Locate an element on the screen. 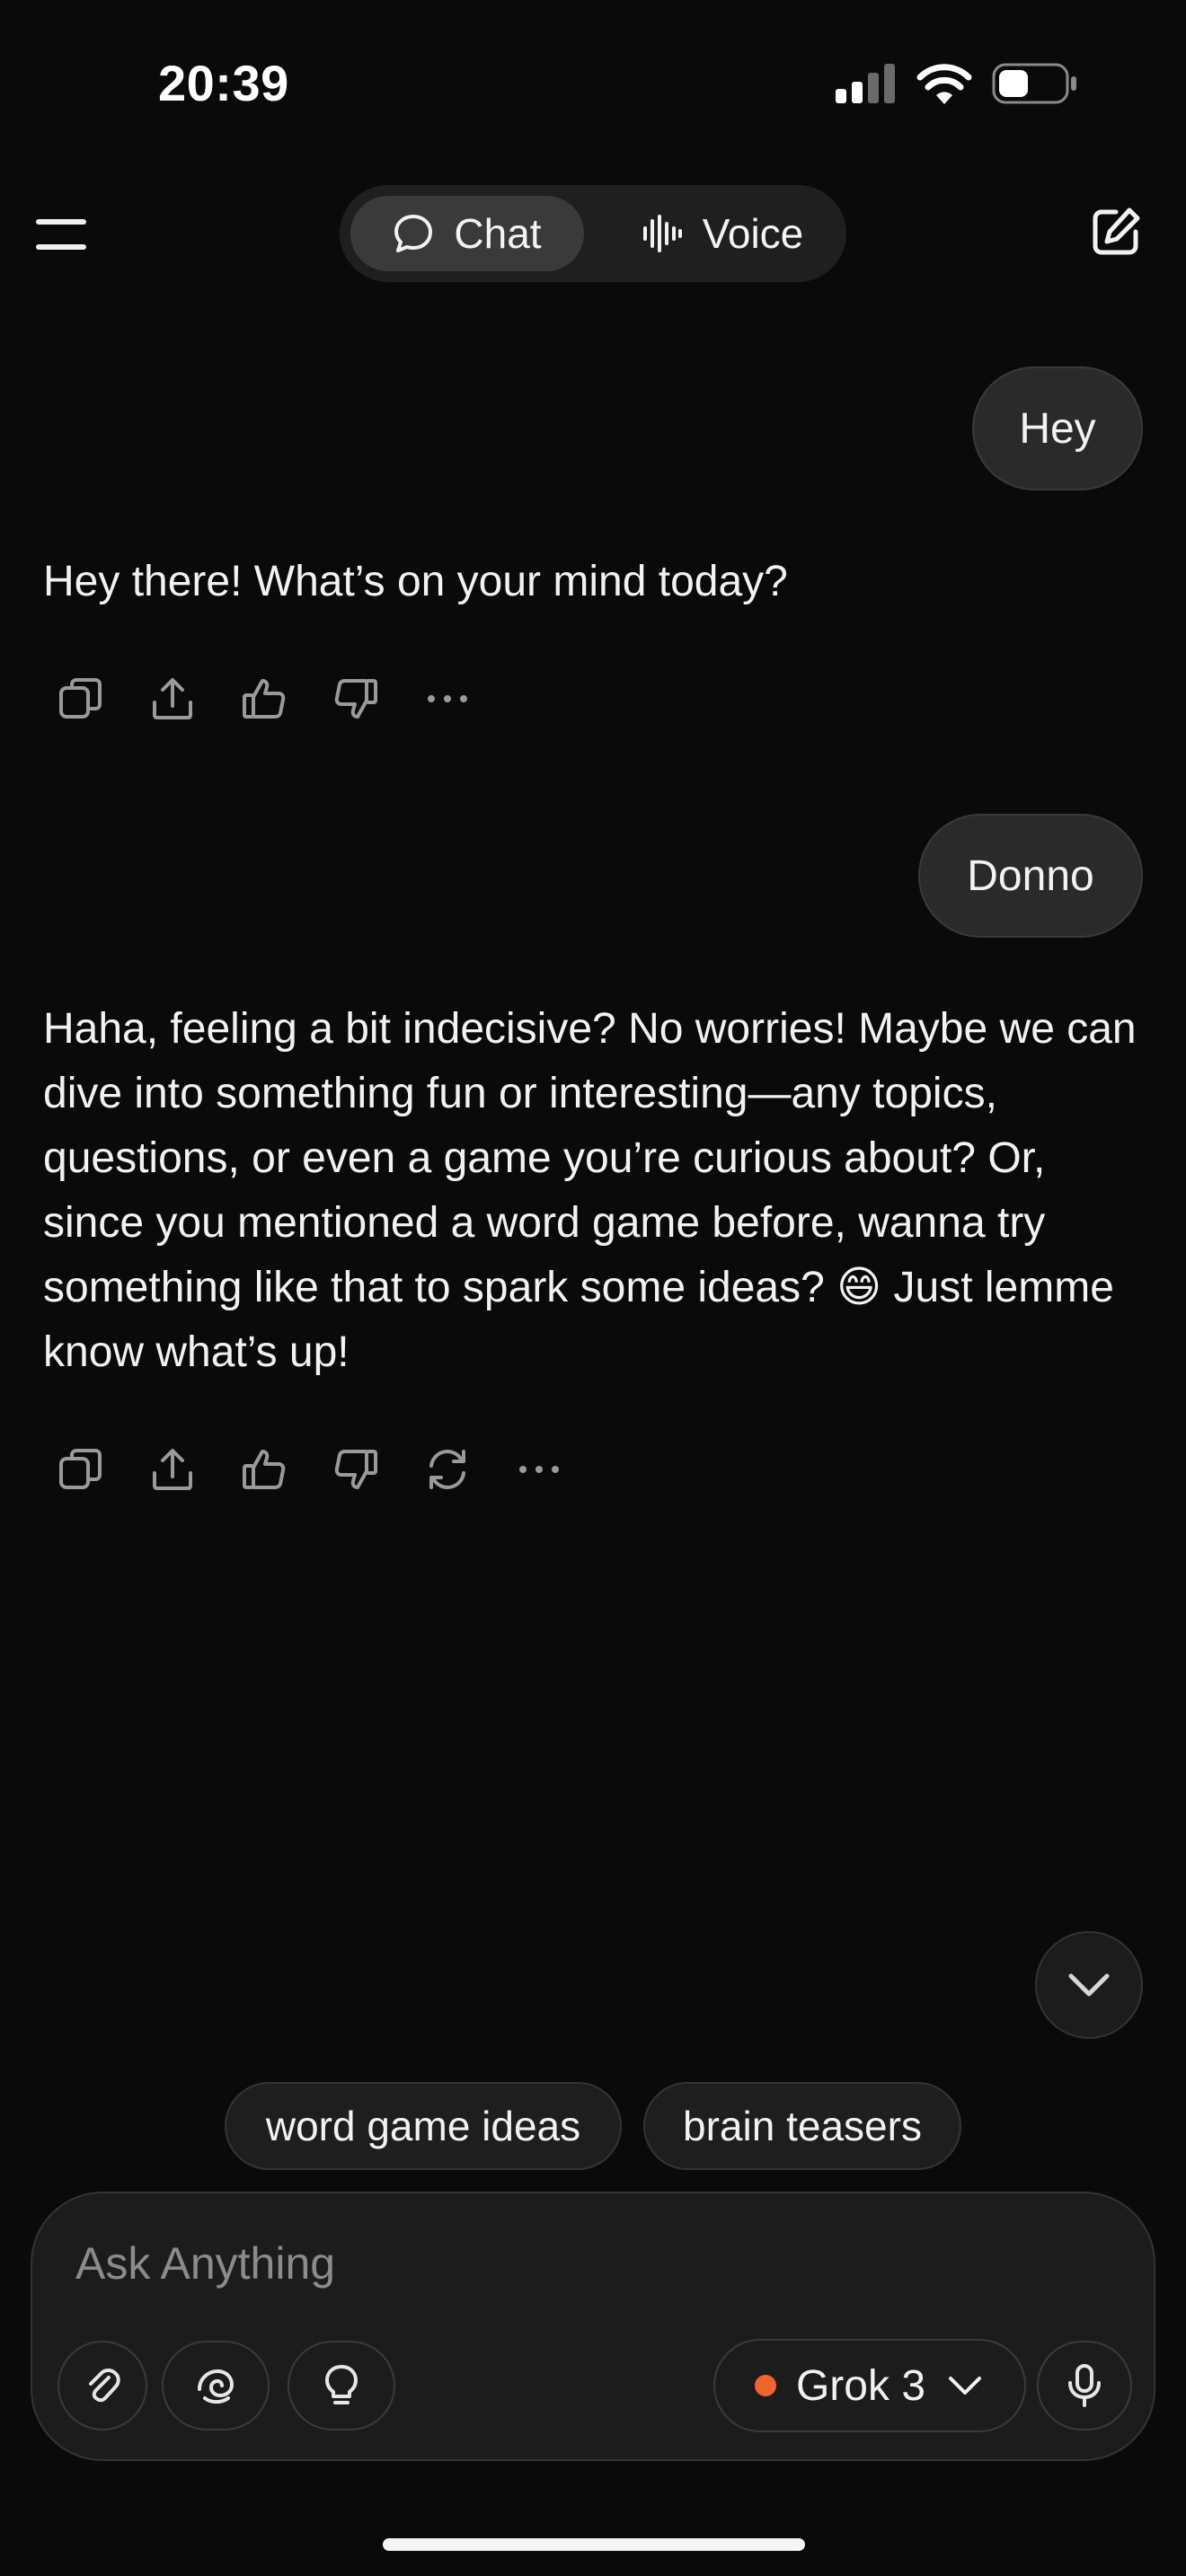 The height and width of the screenshot is (2576, 1186). wifi-icon is located at coordinates (944, 84).